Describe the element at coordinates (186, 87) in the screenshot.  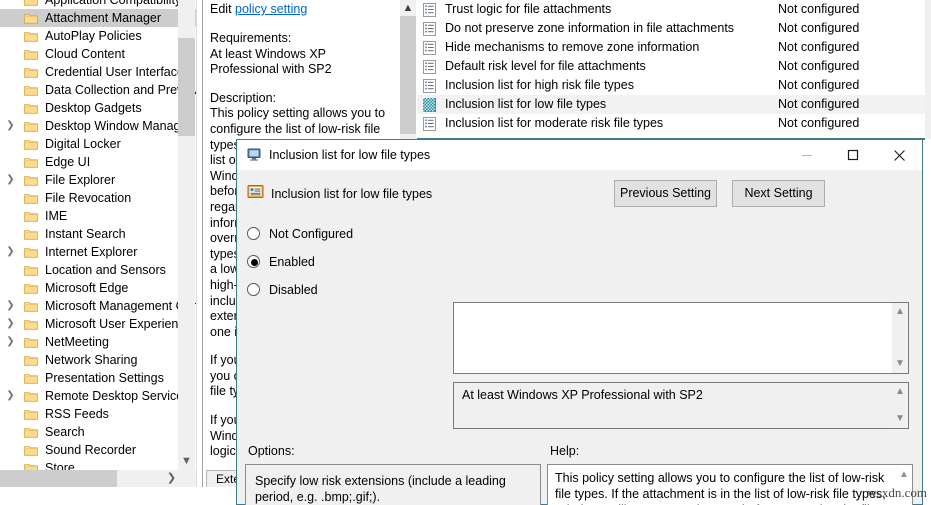
I see `tree-vscroll-thumb` at that location.